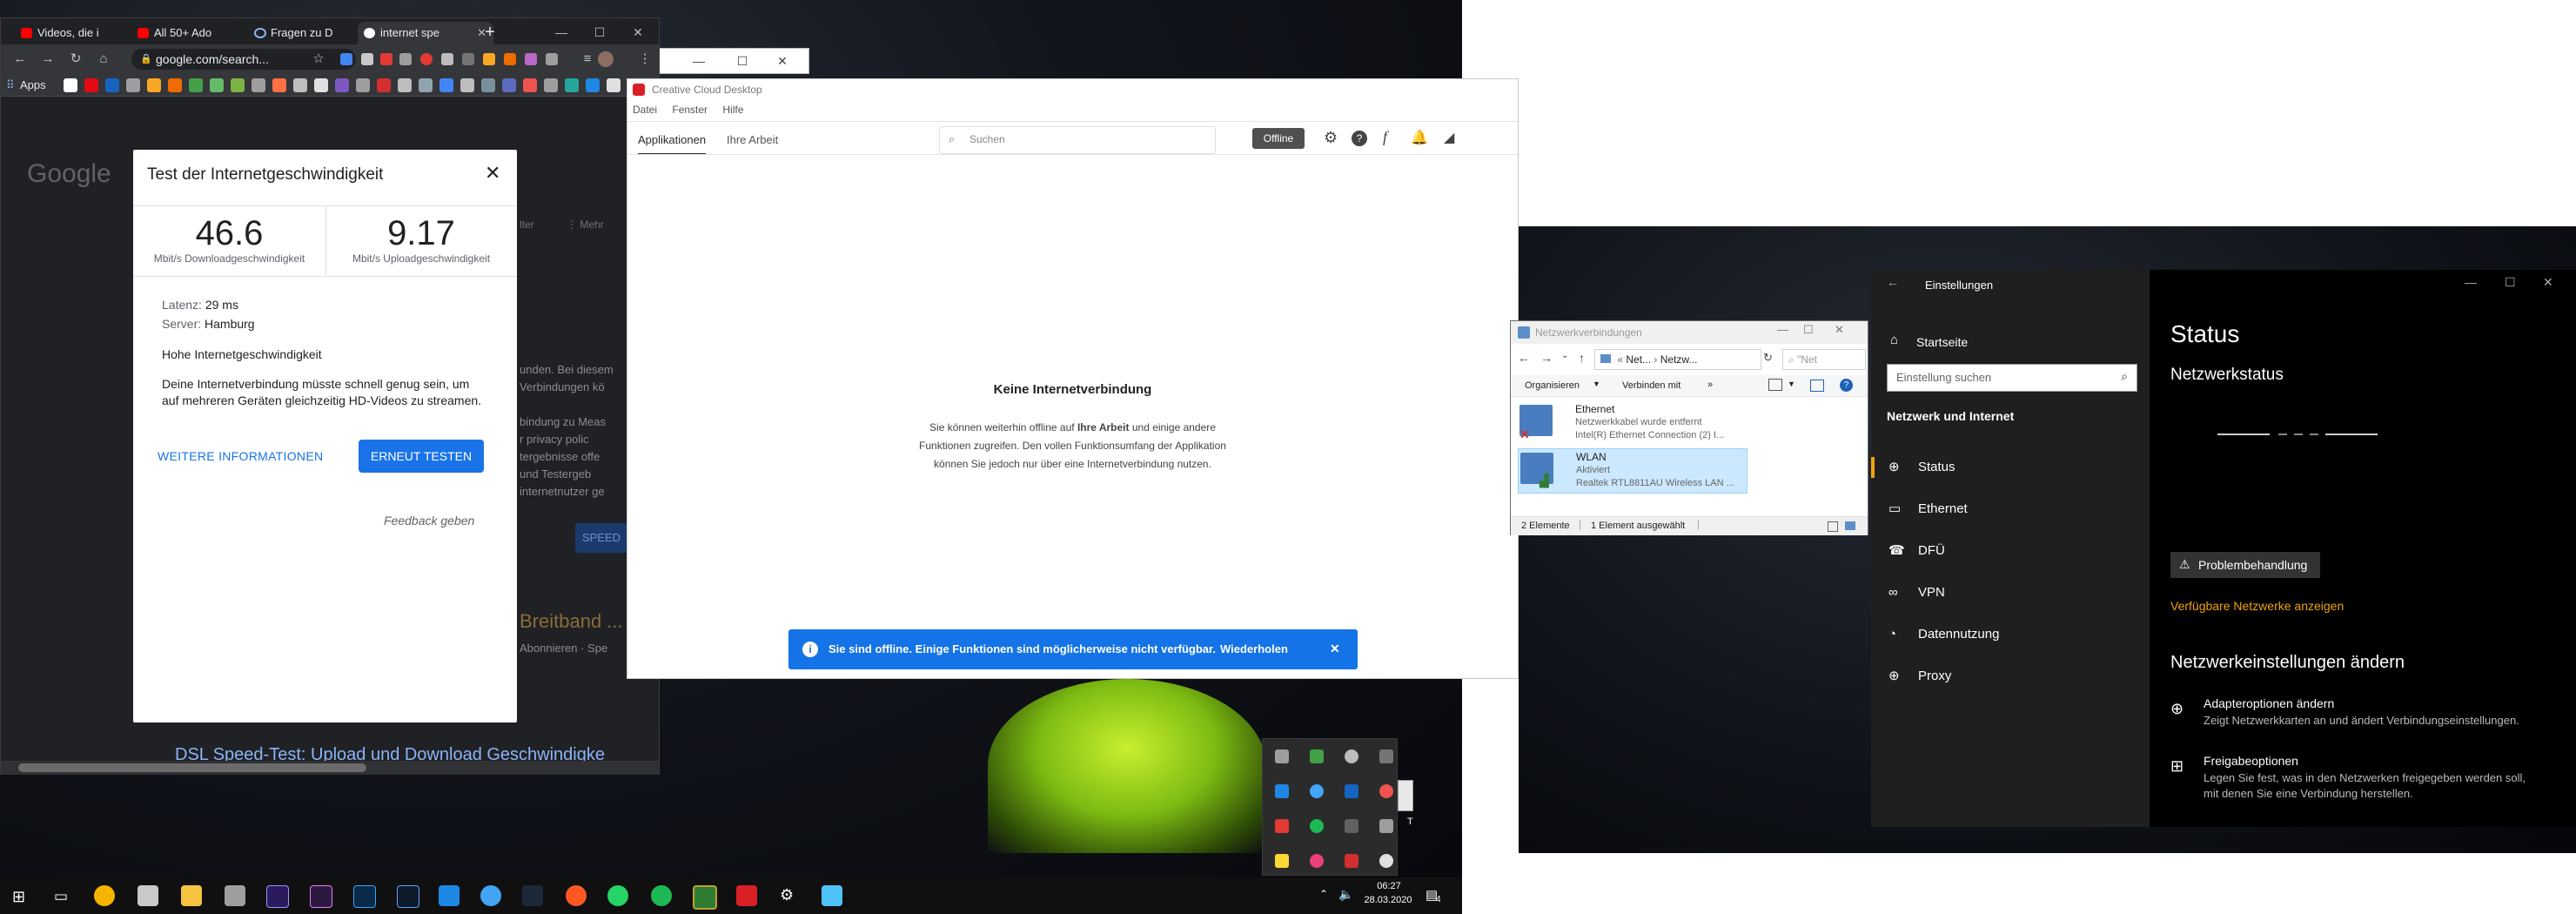  Describe the element at coordinates (606, 59) in the screenshot. I see `avatar` at that location.